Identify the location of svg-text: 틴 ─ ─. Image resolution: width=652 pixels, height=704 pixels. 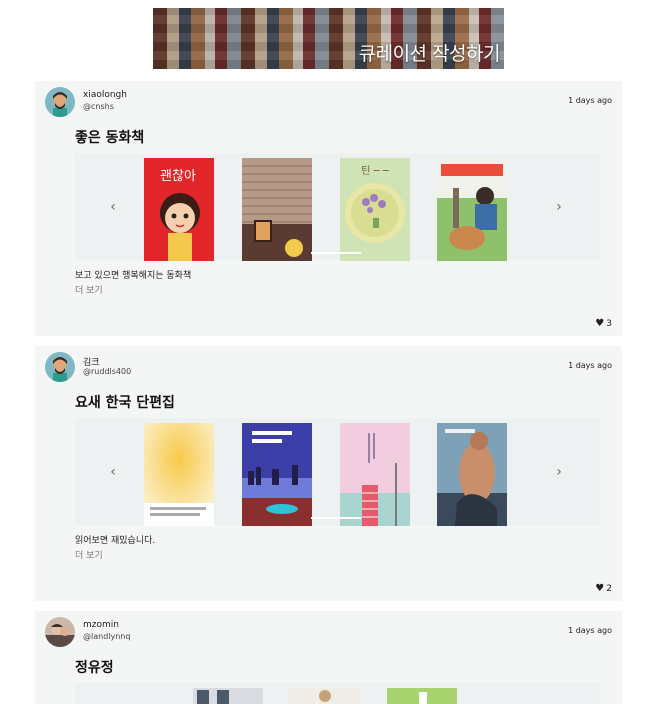
(375, 171).